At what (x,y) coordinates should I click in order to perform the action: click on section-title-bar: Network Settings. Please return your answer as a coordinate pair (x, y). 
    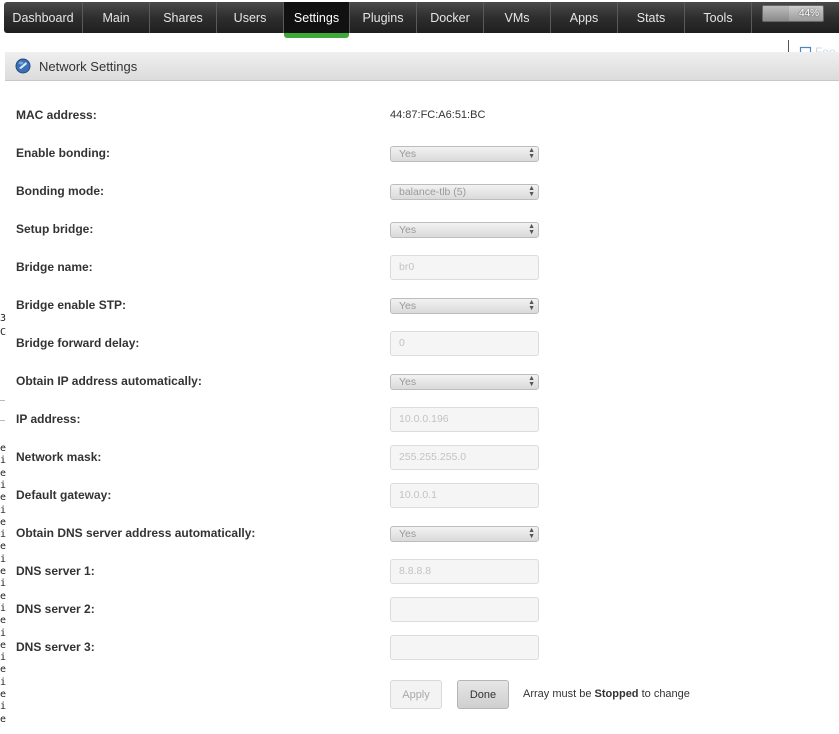
    Looking at the image, I should click on (422, 66).